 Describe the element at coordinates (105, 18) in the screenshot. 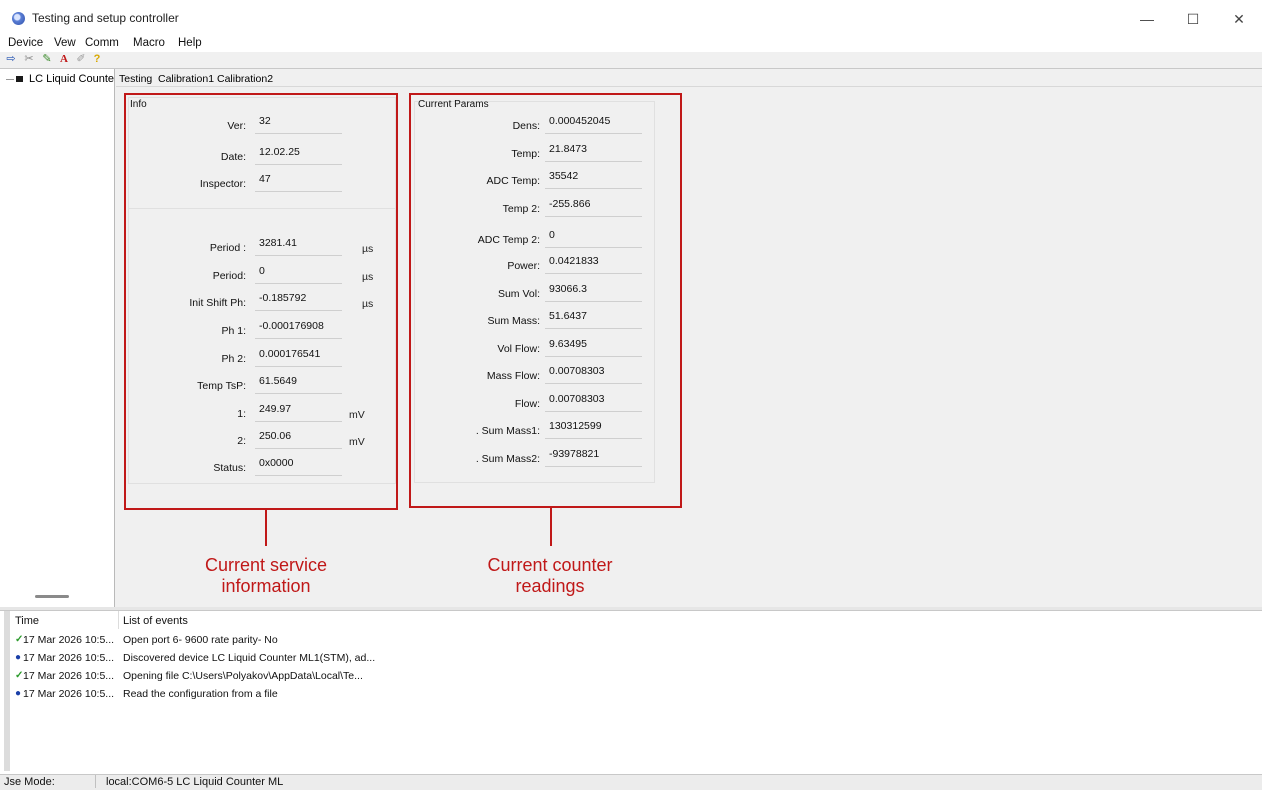

I see `window-title: Testing and setup controller` at that location.